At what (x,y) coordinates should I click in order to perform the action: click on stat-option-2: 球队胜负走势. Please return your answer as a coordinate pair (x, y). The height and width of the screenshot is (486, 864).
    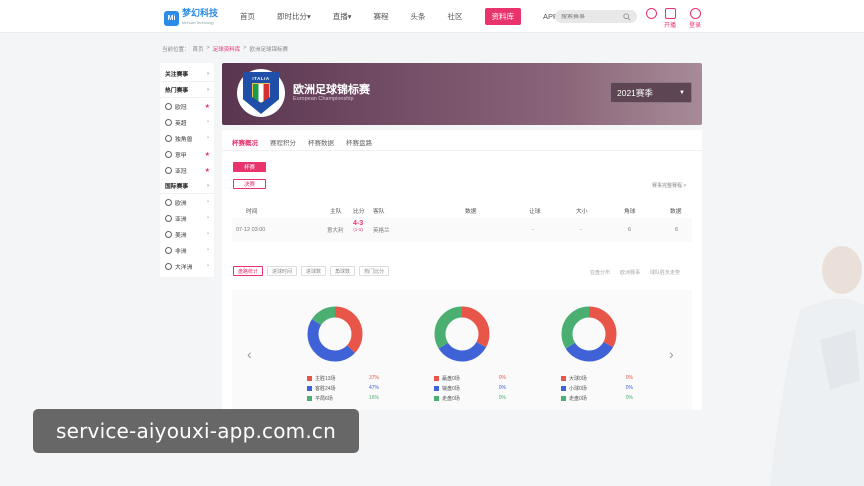
    Looking at the image, I should click on (665, 272).